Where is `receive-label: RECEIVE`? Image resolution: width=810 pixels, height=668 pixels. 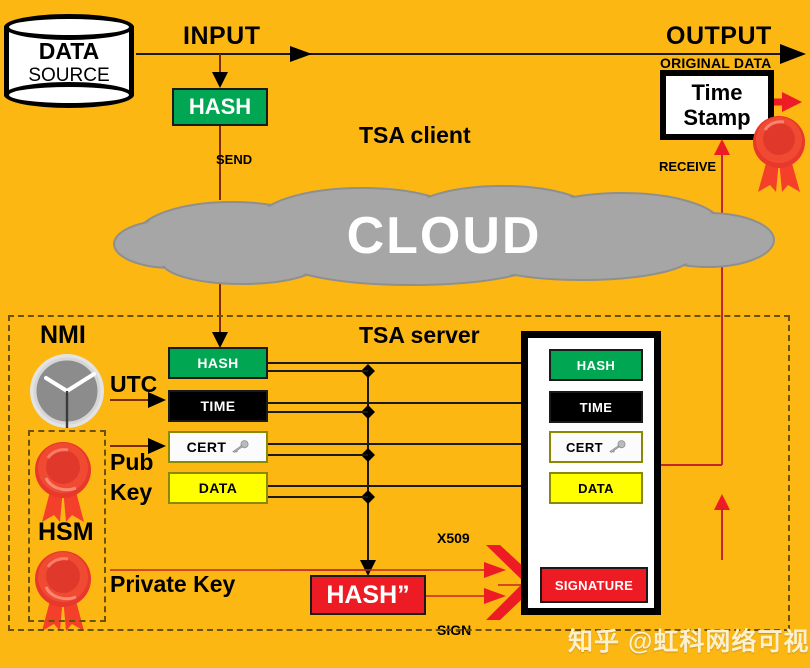
receive-label: RECEIVE is located at coordinates (688, 166).